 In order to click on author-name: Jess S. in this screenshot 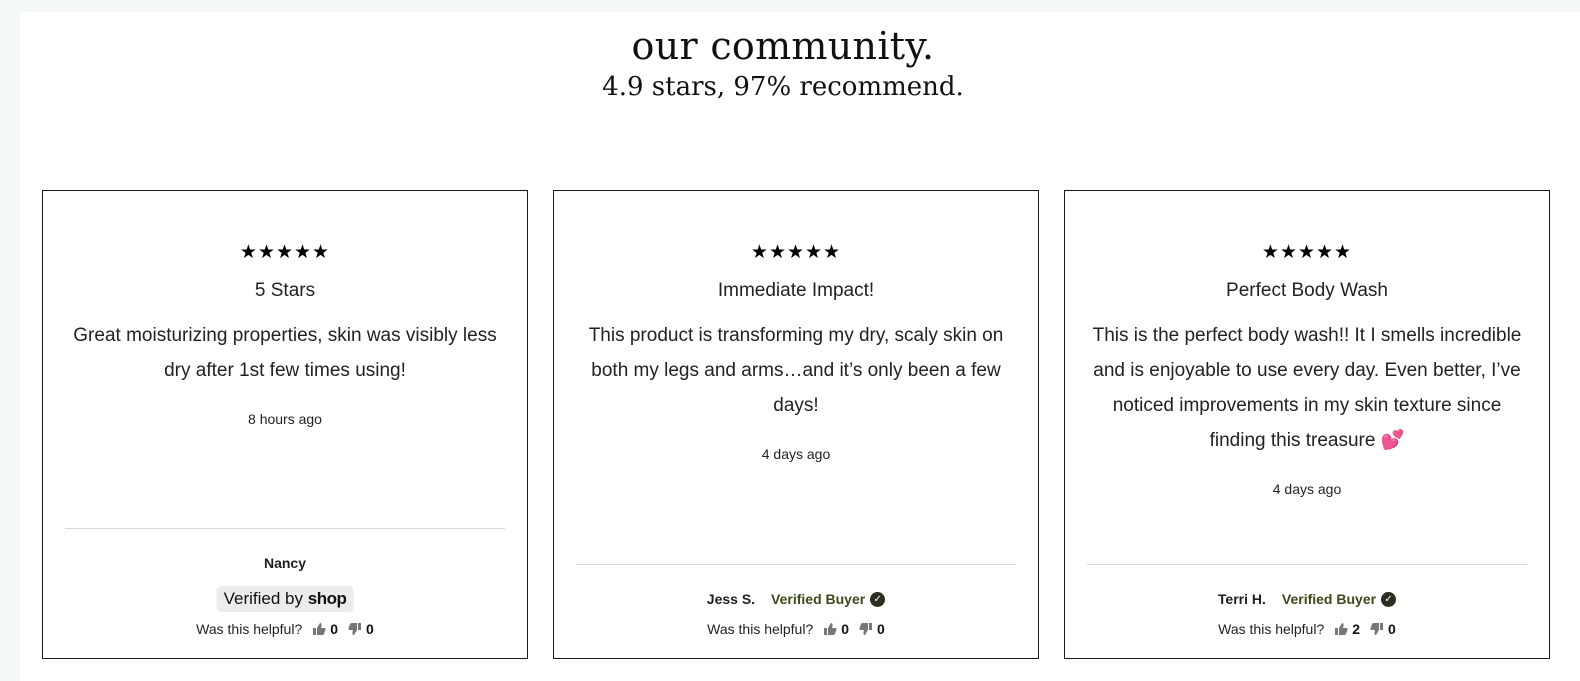, I will do `click(731, 599)`.